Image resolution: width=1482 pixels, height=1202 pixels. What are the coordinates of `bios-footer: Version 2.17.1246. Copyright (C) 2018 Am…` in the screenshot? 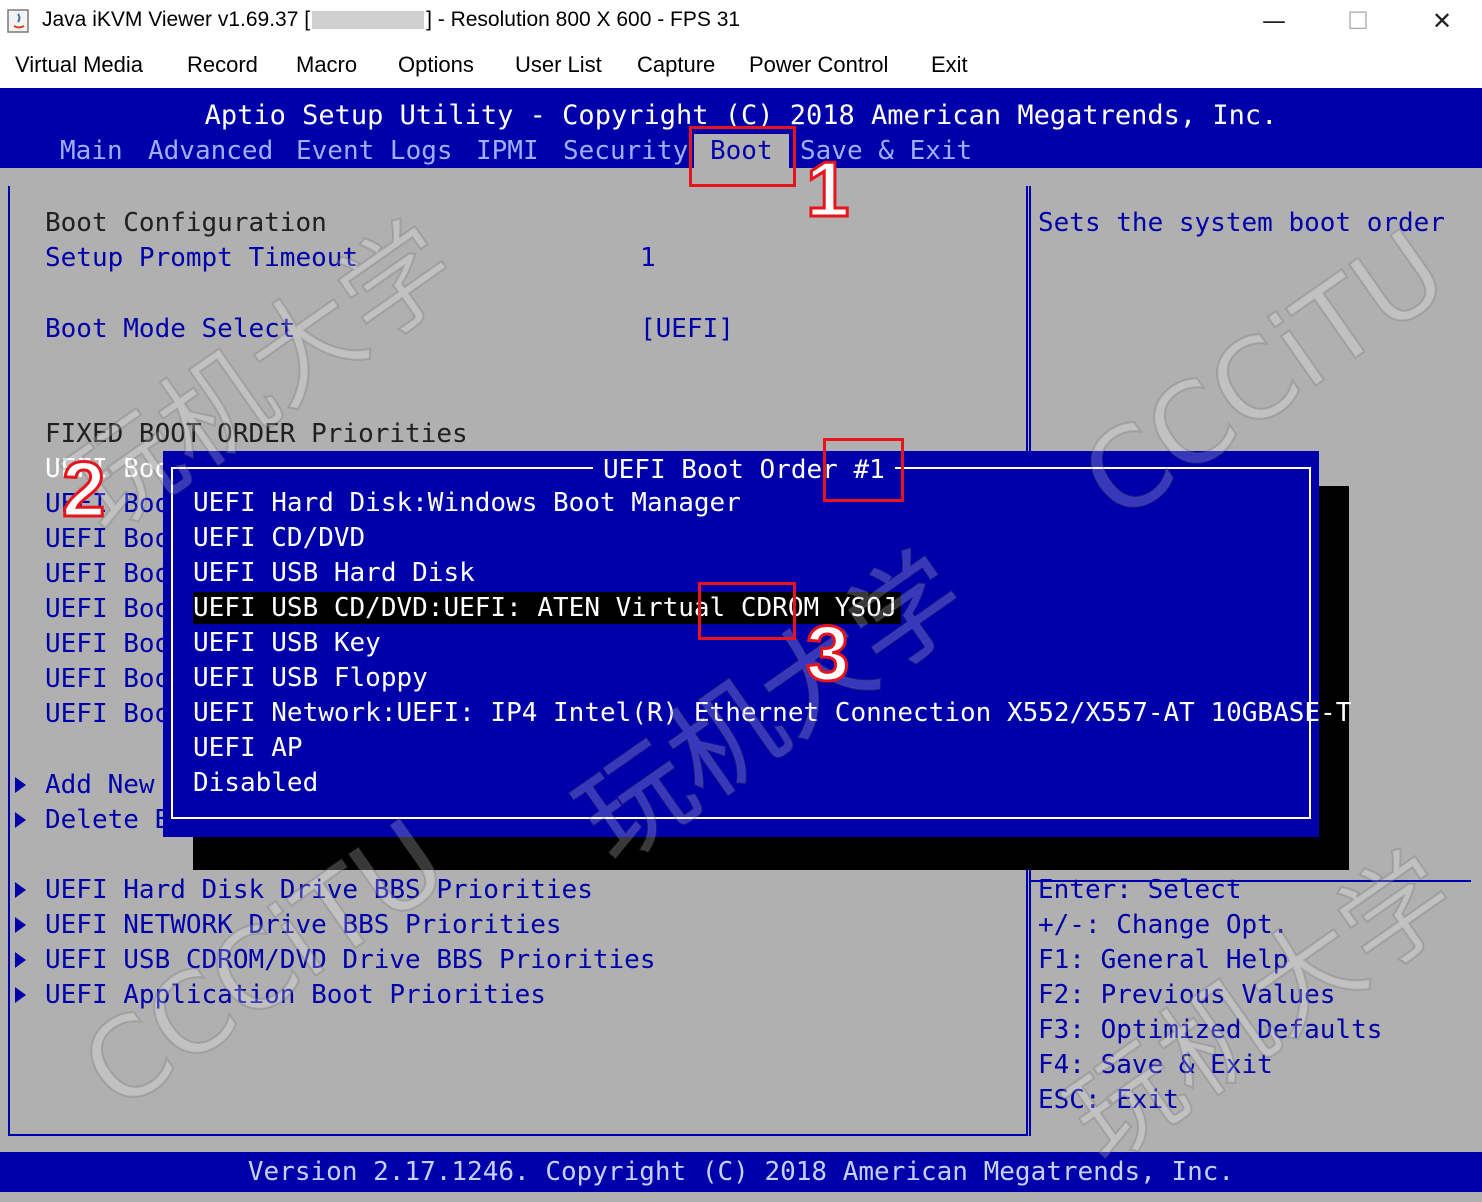 It's located at (741, 1172).